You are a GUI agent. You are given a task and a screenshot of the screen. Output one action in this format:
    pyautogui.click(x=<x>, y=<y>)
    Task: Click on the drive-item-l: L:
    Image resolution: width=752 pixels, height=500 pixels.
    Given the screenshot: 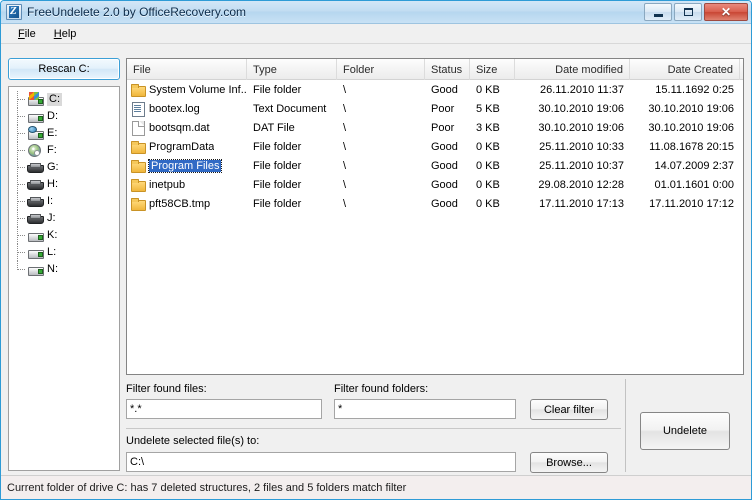 What is the action you would take?
    pyautogui.click(x=64, y=252)
    